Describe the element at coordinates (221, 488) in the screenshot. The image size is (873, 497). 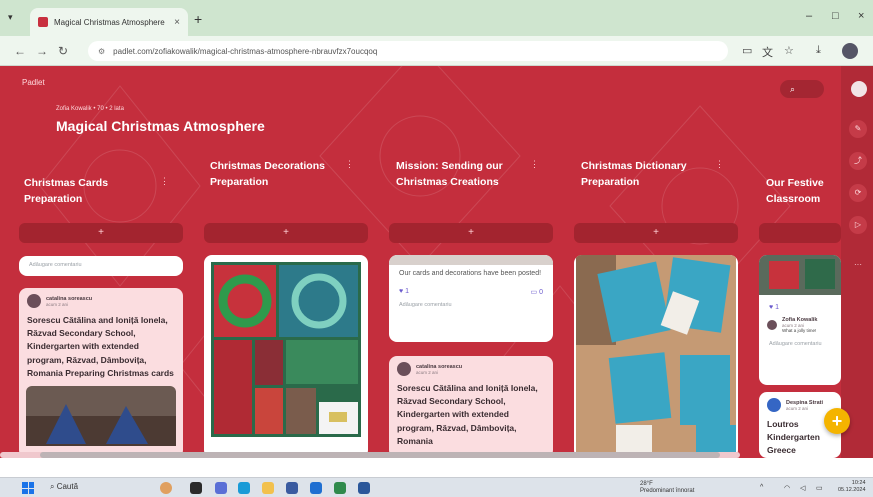
I see `teams-icon` at that location.